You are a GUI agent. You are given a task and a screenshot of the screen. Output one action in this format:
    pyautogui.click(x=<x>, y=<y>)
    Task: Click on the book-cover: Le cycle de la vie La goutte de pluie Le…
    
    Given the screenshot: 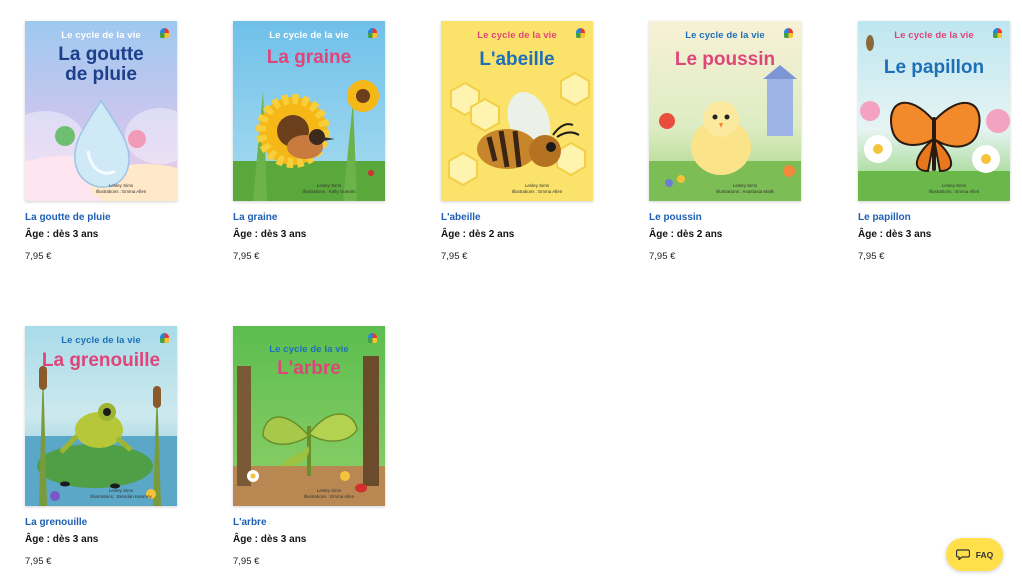 What is the action you would take?
    pyautogui.click(x=101, y=111)
    